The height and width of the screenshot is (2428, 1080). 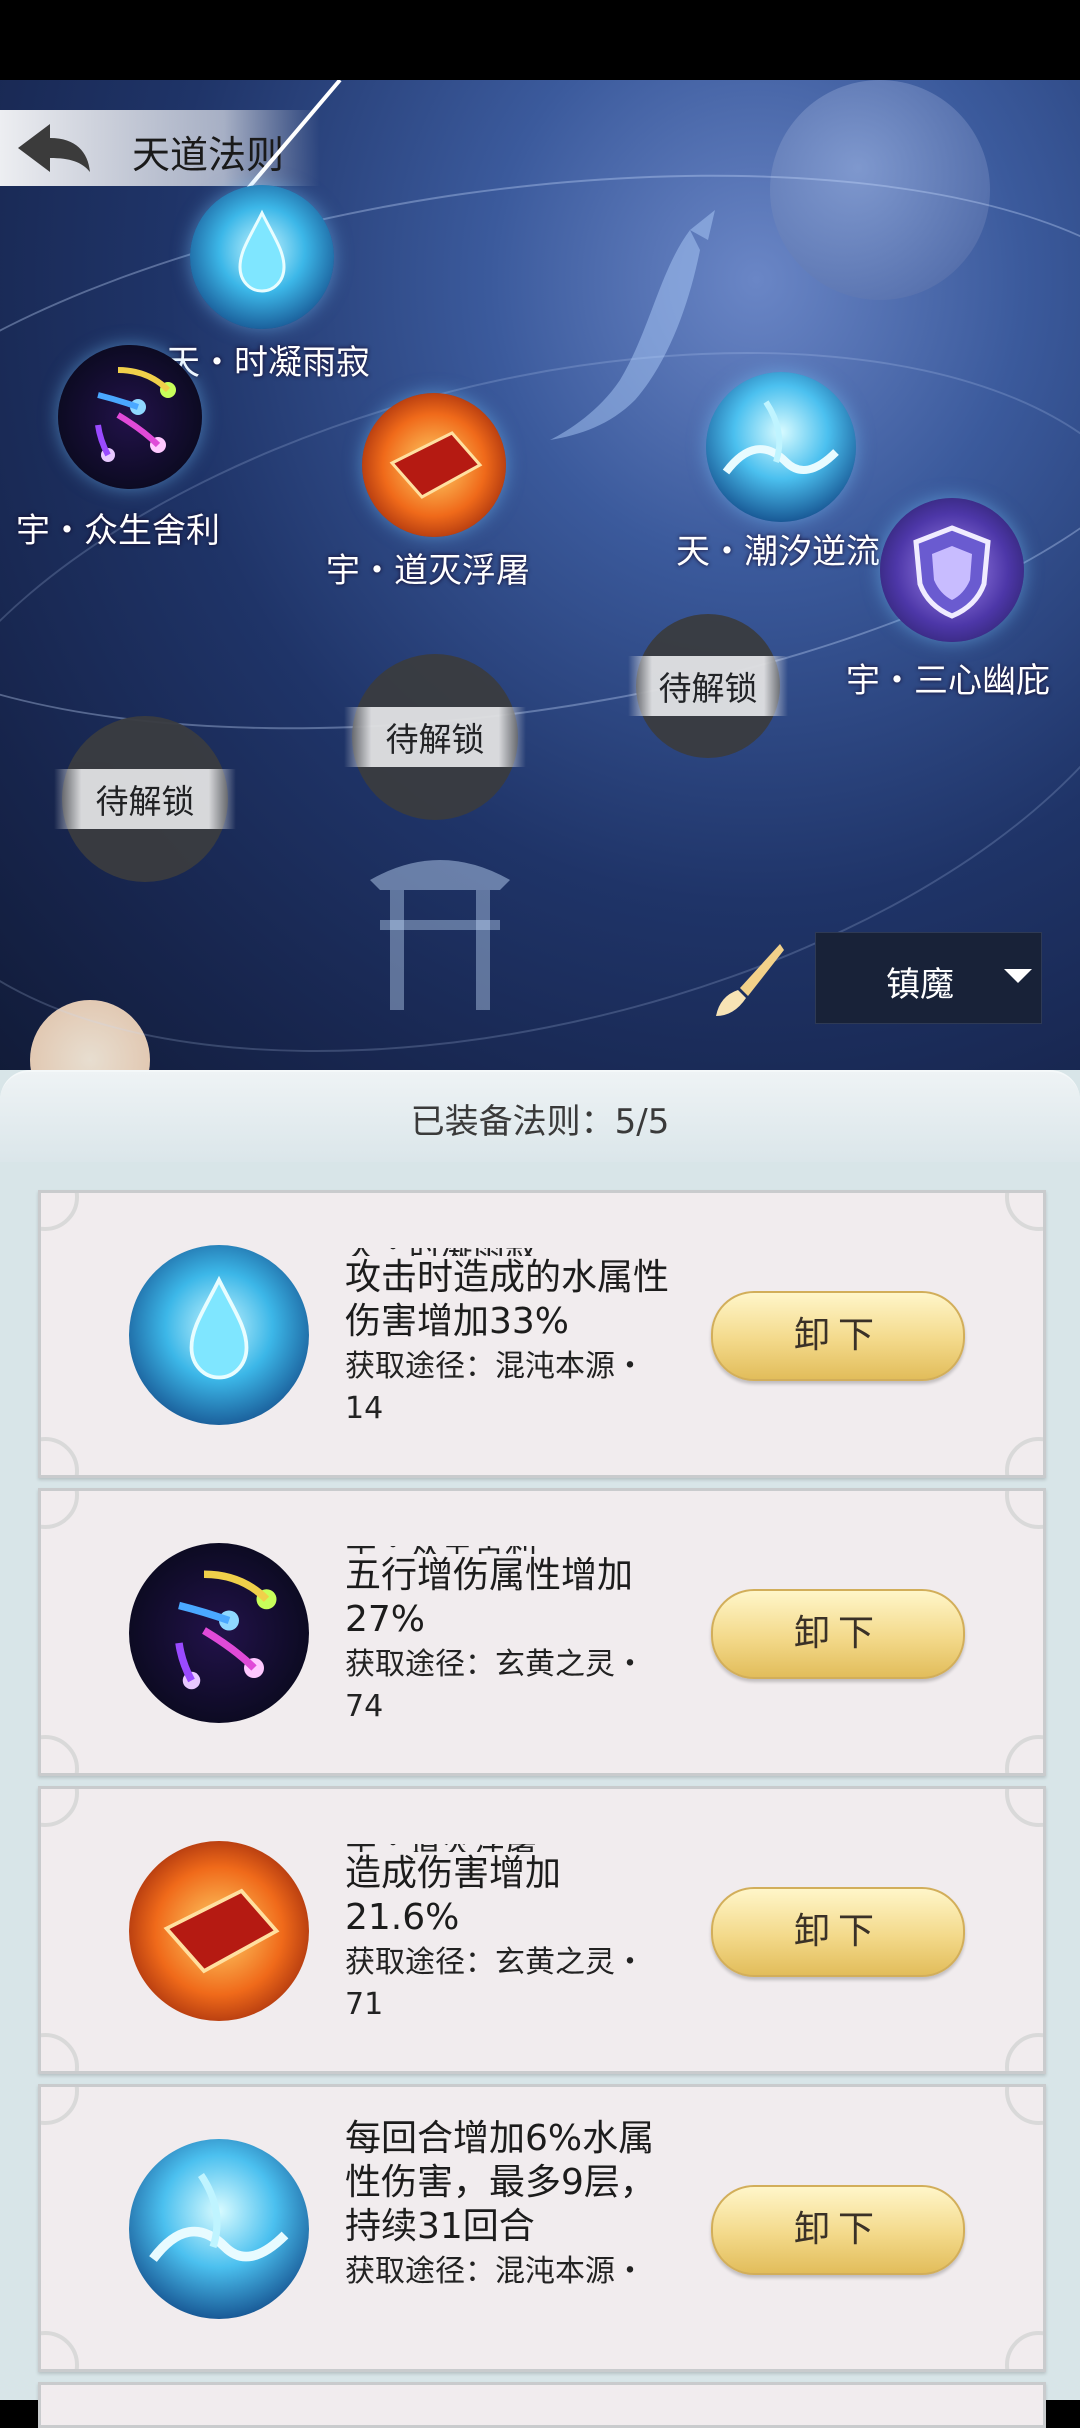 What do you see at coordinates (440, 935) in the screenshot?
I see `temple-decoration` at bounding box center [440, 935].